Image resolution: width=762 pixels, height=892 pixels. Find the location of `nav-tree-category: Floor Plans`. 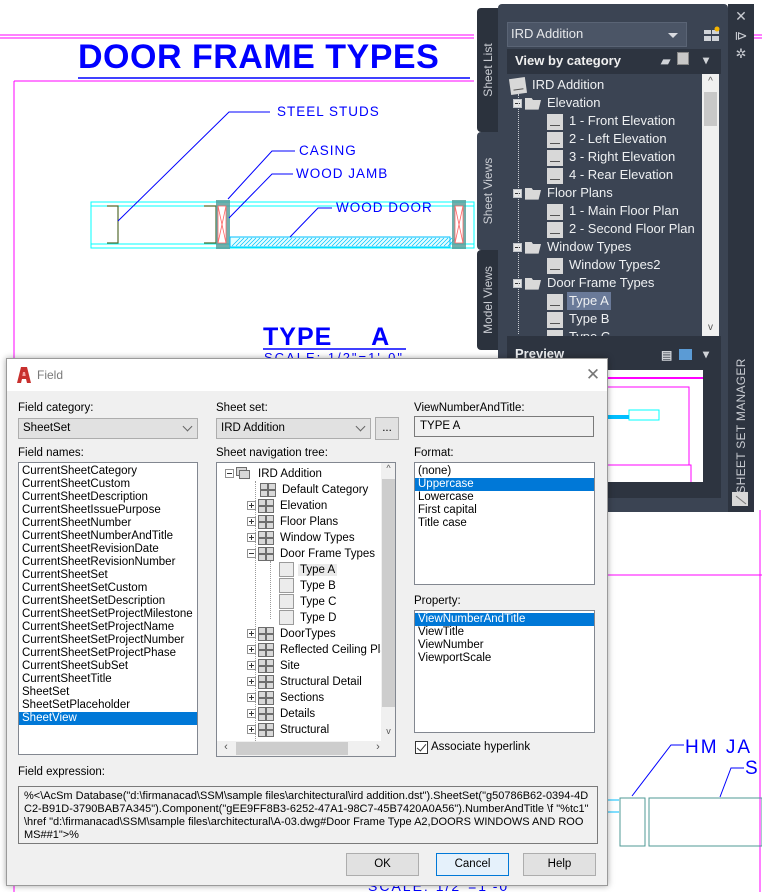

nav-tree-category: Floor Plans is located at coordinates (293, 522).